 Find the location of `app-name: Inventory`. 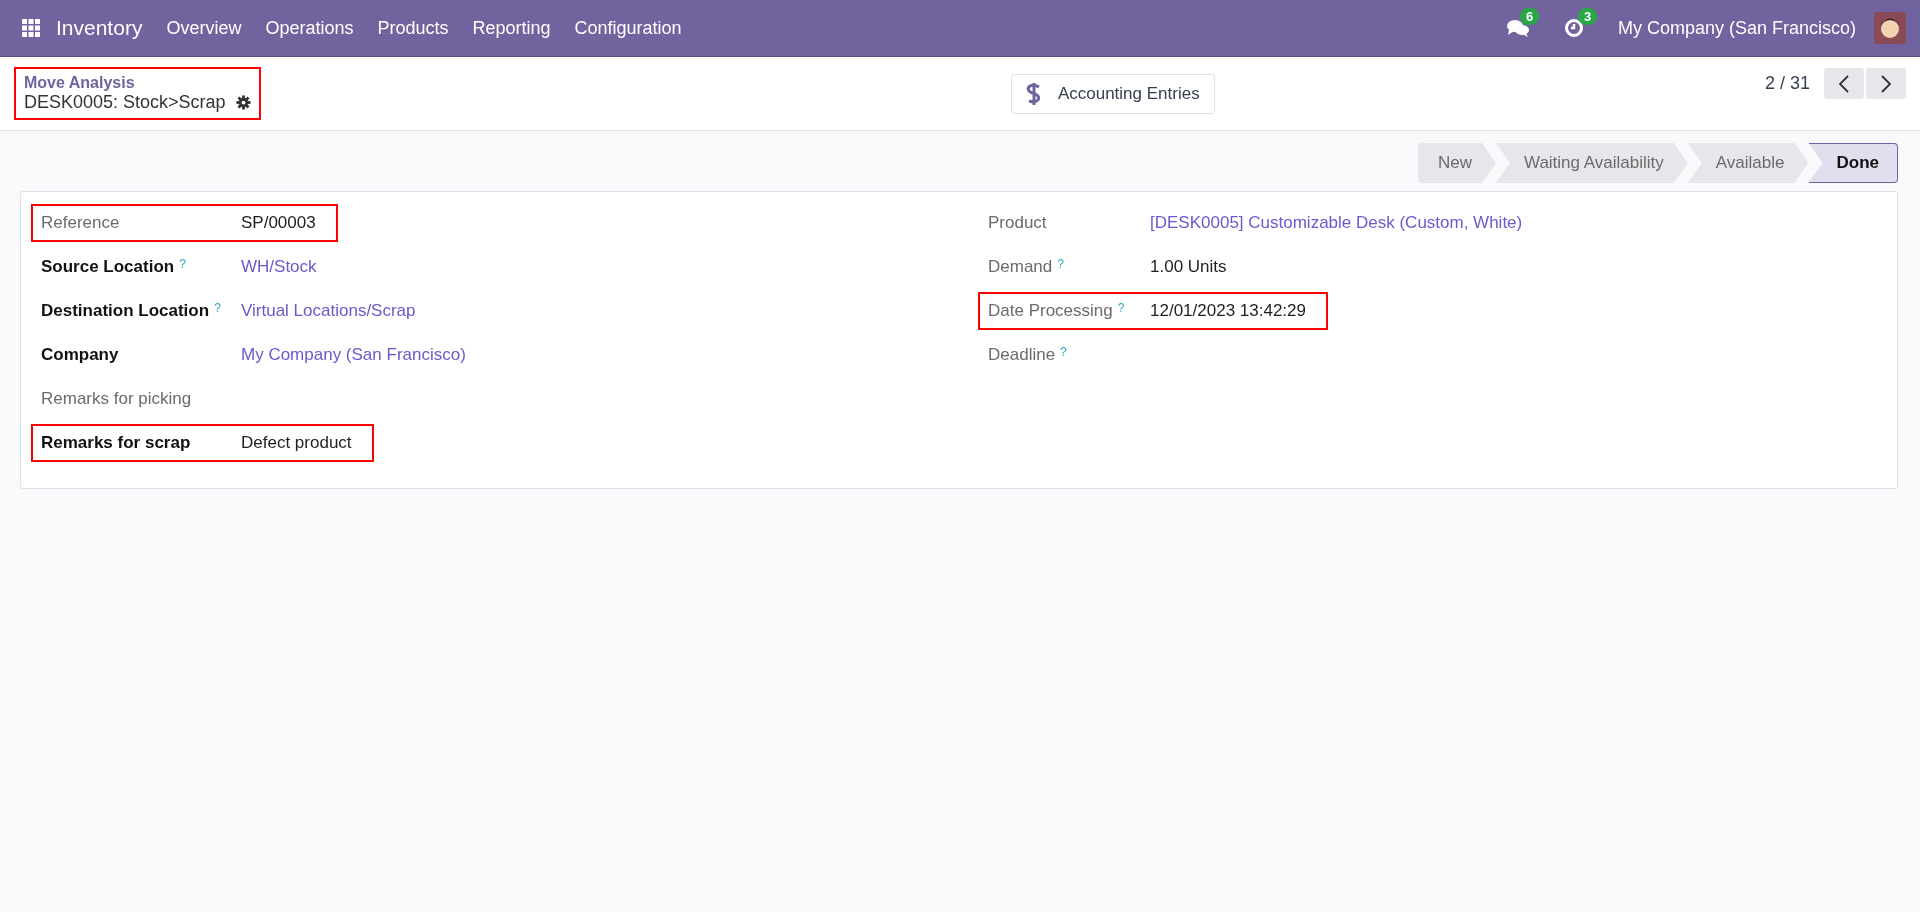

app-name: Inventory is located at coordinates (99, 28).